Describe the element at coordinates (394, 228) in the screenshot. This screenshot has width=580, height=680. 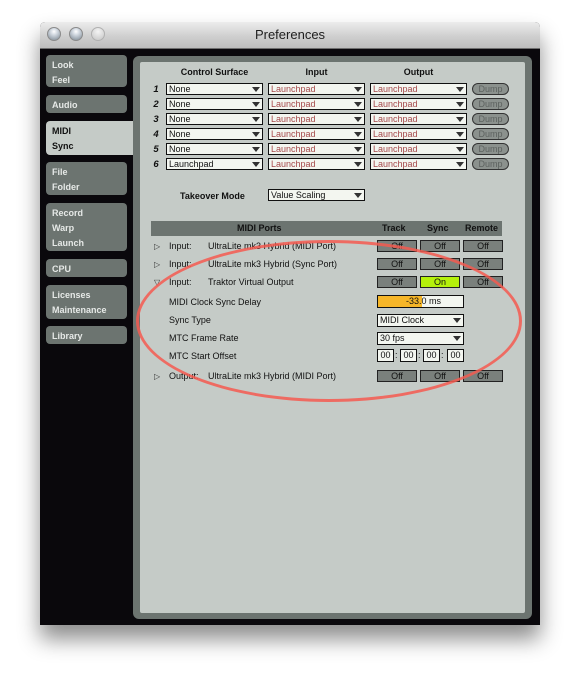
I see `header-track: Track` at that location.